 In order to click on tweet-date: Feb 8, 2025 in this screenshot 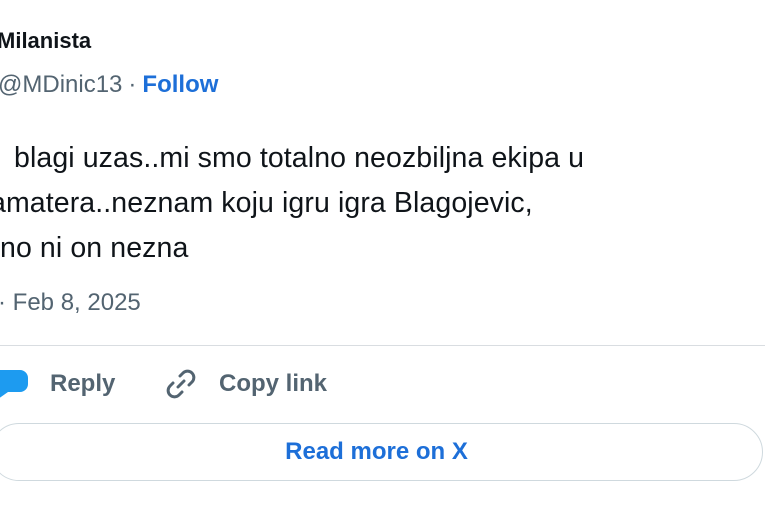, I will do `click(77, 302)`.